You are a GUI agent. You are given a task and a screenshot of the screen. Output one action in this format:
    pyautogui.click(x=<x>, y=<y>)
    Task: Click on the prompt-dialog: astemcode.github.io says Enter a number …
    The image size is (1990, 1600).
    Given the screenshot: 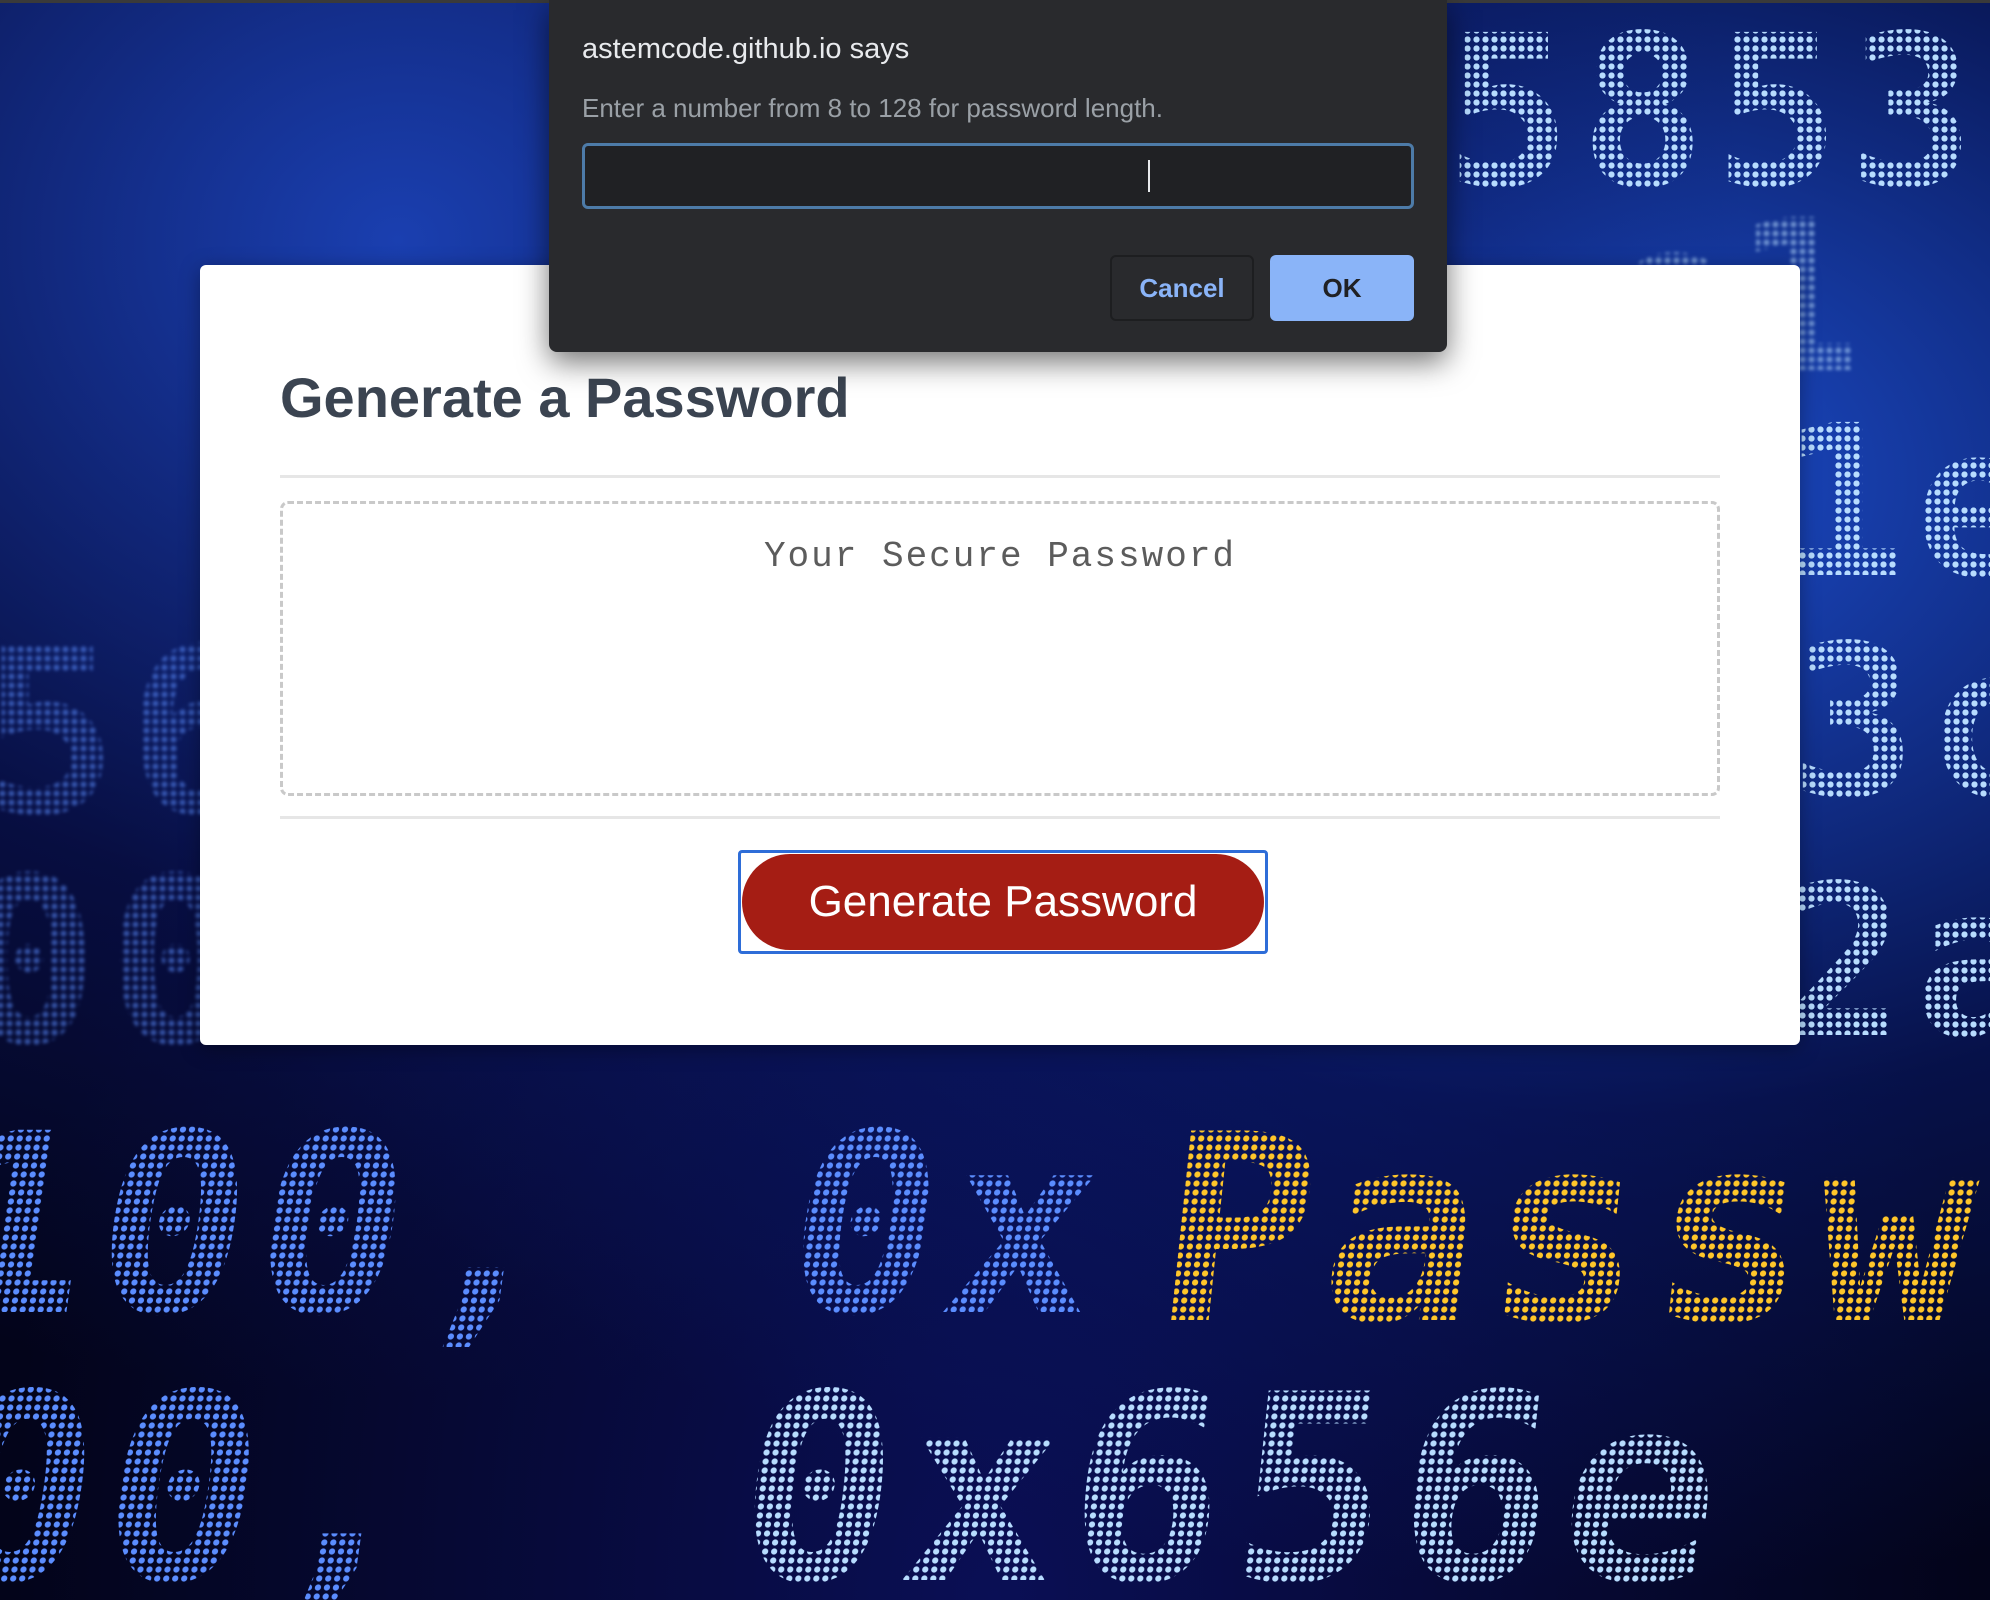 What is the action you would take?
    pyautogui.click(x=998, y=176)
    